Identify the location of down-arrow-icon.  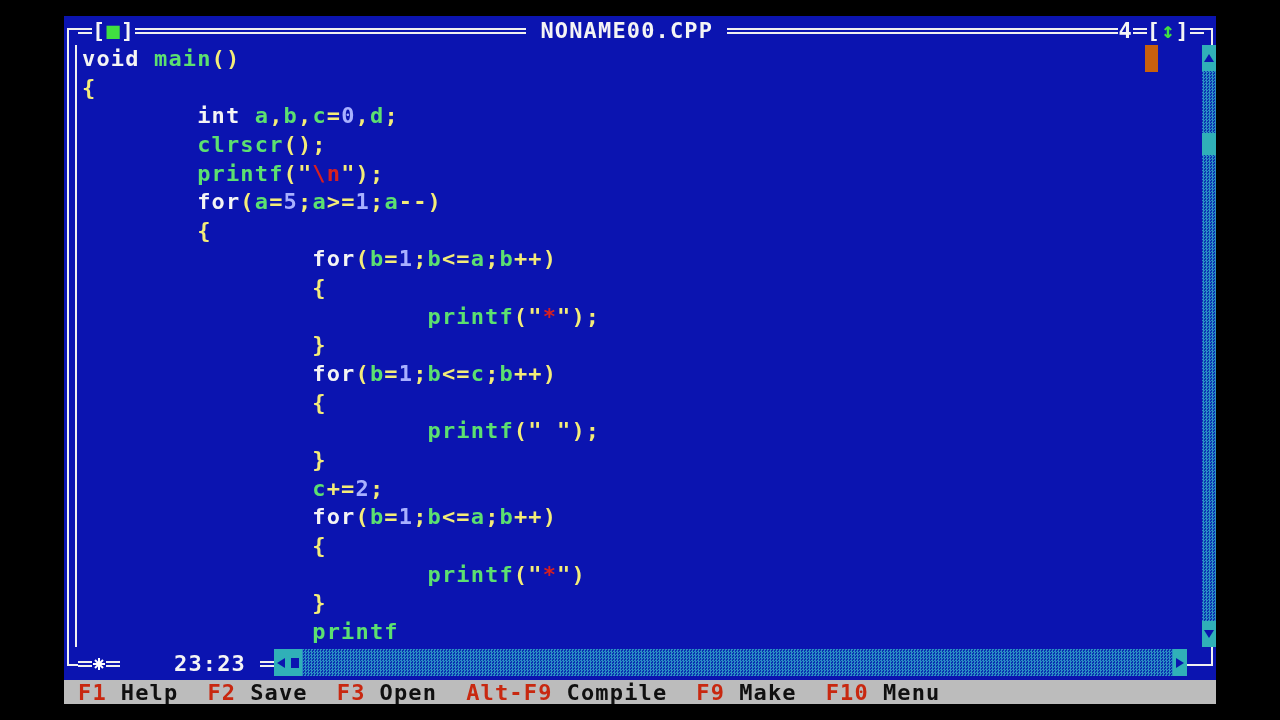
(1209, 634).